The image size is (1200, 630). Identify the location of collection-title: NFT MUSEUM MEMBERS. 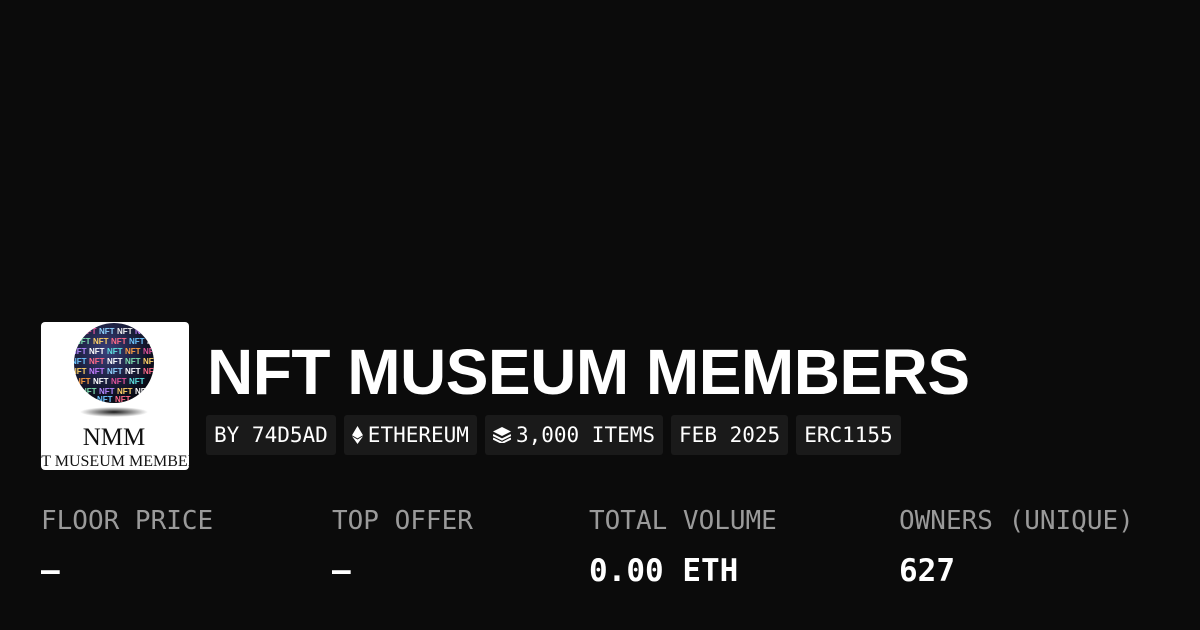
(588, 372).